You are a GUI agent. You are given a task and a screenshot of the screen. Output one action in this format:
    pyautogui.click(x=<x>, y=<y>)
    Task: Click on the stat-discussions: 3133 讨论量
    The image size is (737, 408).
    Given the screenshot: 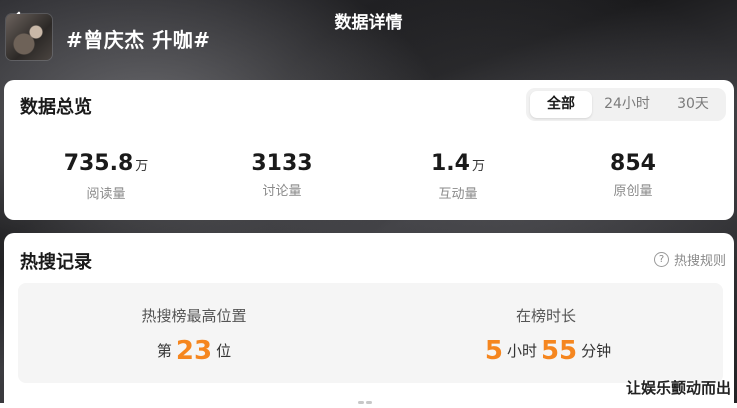 What is the action you would take?
    pyautogui.click(x=282, y=174)
    